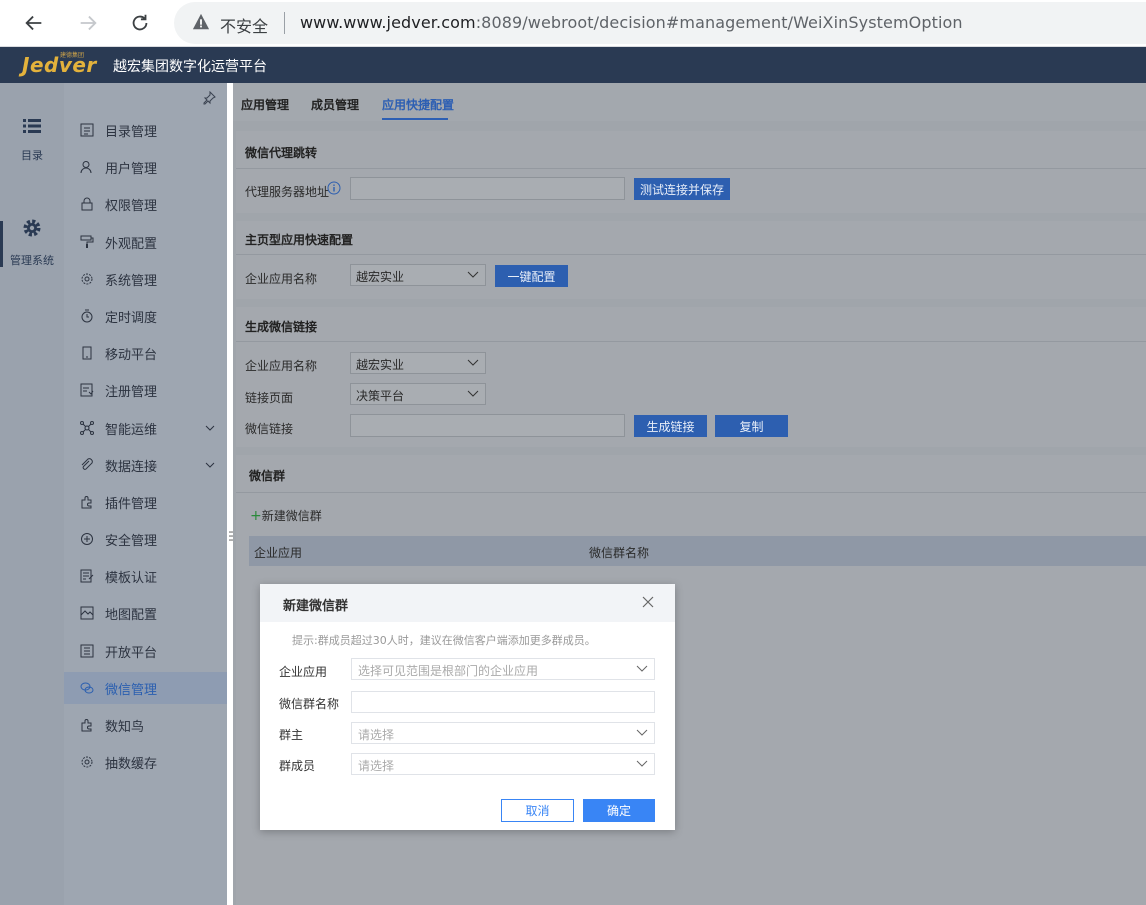  I want to click on menu-item-appearance: 外观配置, so click(145, 242).